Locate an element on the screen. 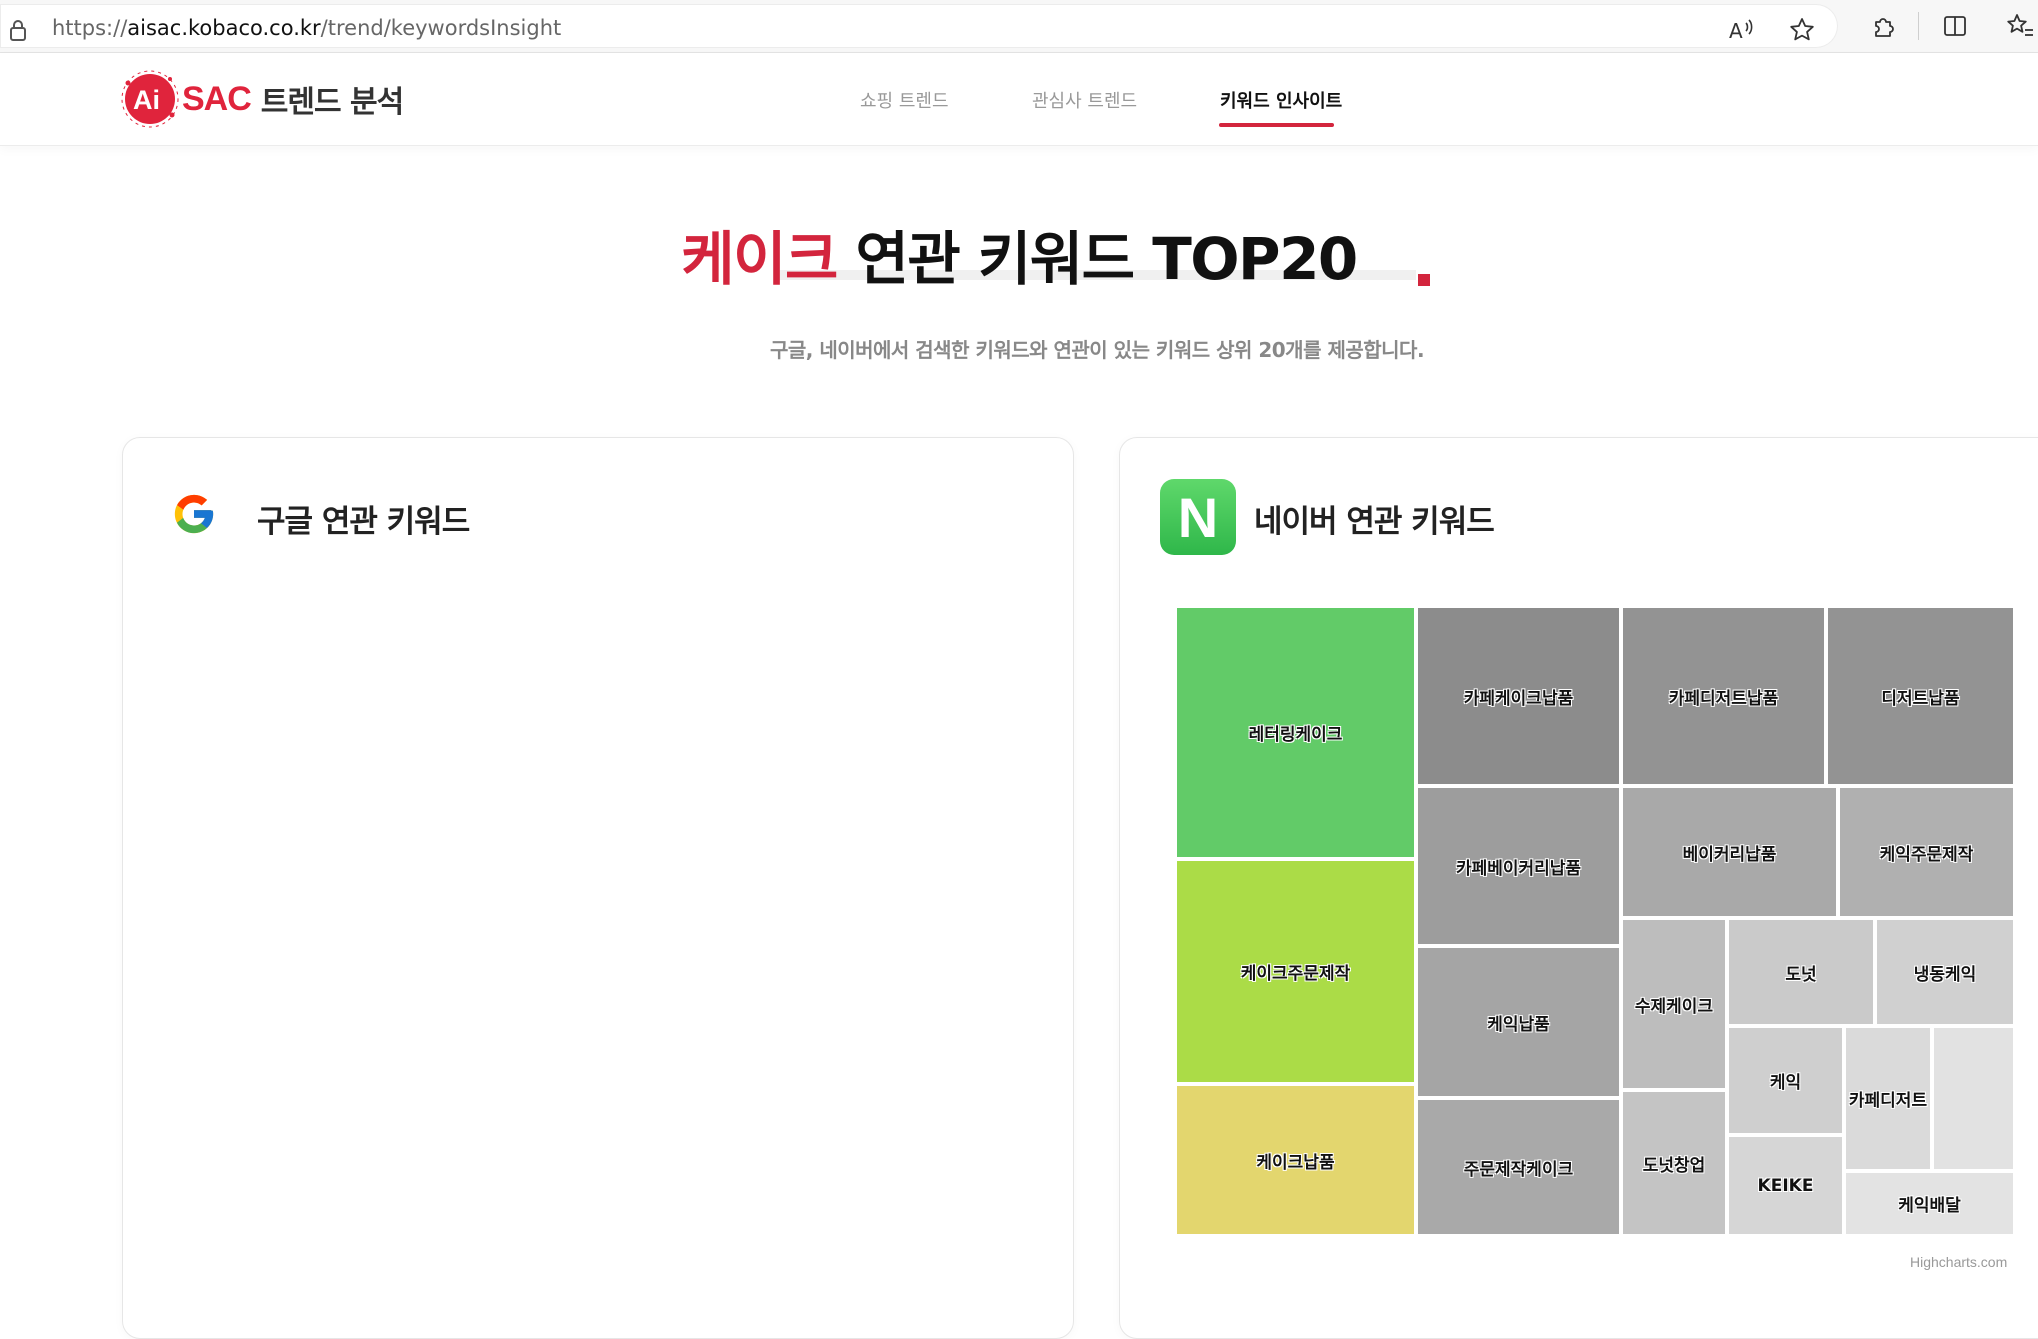  title-keyword: 케이크 is located at coordinates (759, 259).